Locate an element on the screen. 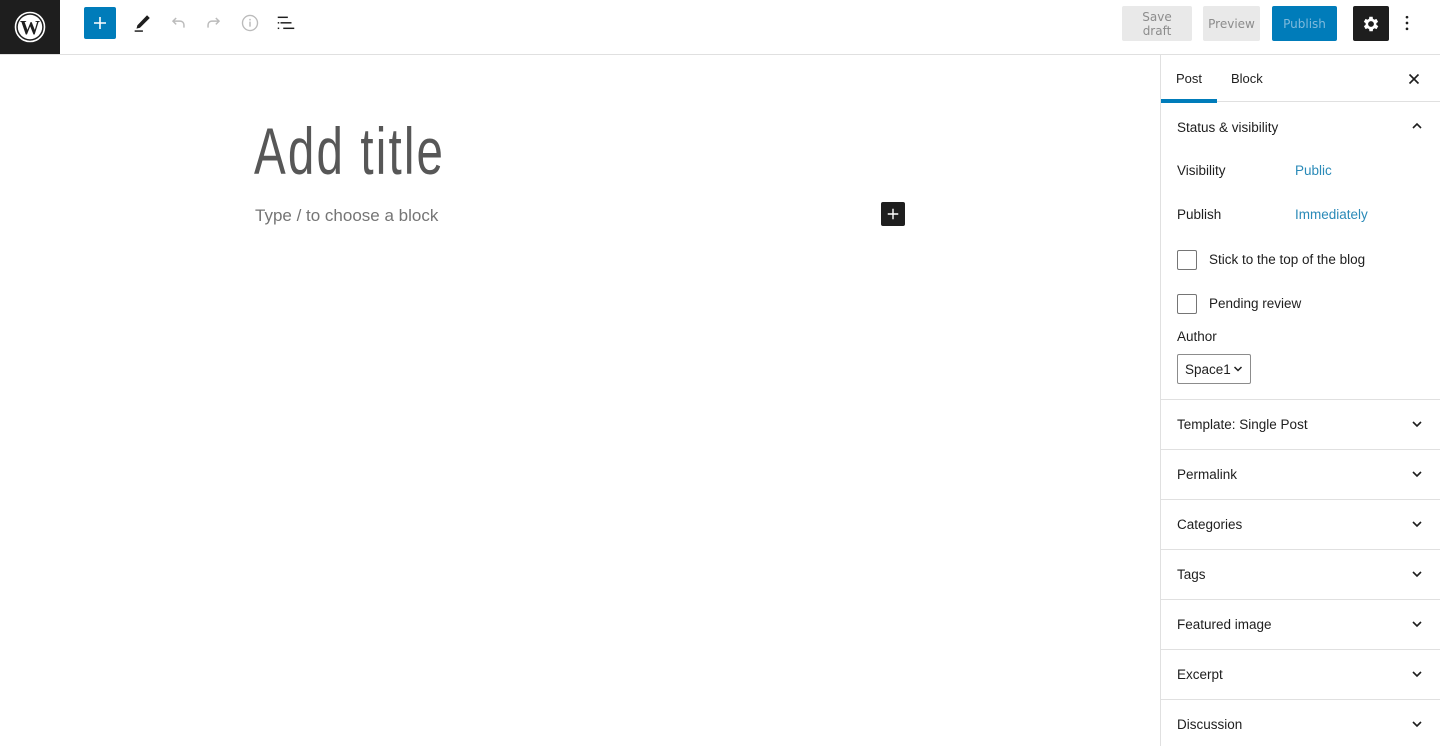  default-block-appender: Type / to choose a block is located at coordinates (346, 216).